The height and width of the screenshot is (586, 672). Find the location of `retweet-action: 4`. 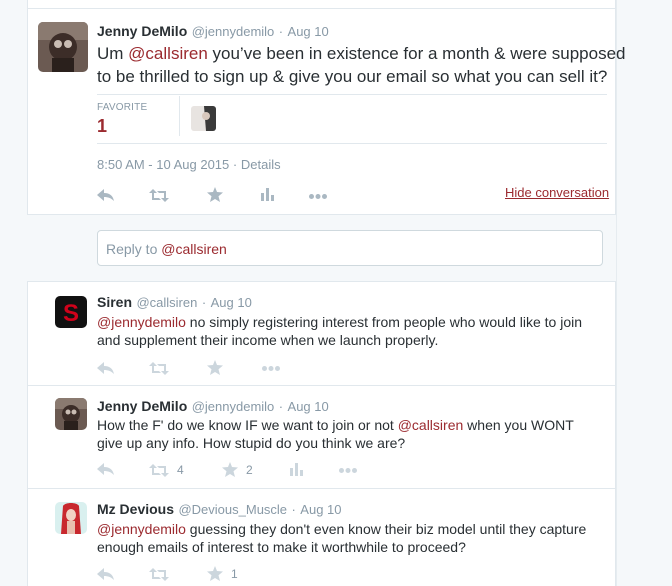

retweet-action: 4 is located at coordinates (166, 470).